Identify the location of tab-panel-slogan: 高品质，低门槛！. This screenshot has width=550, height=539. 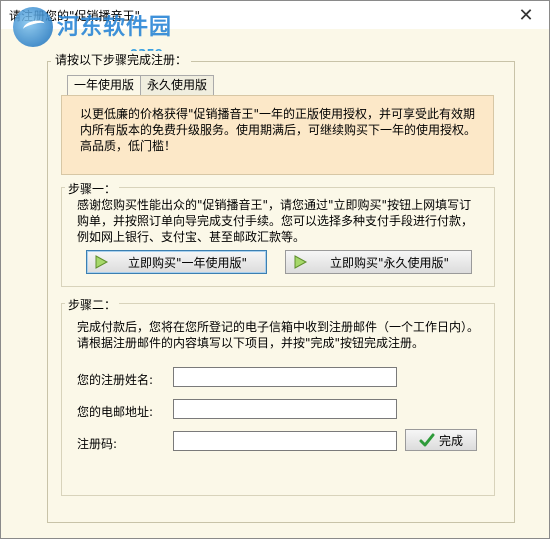
(128, 146).